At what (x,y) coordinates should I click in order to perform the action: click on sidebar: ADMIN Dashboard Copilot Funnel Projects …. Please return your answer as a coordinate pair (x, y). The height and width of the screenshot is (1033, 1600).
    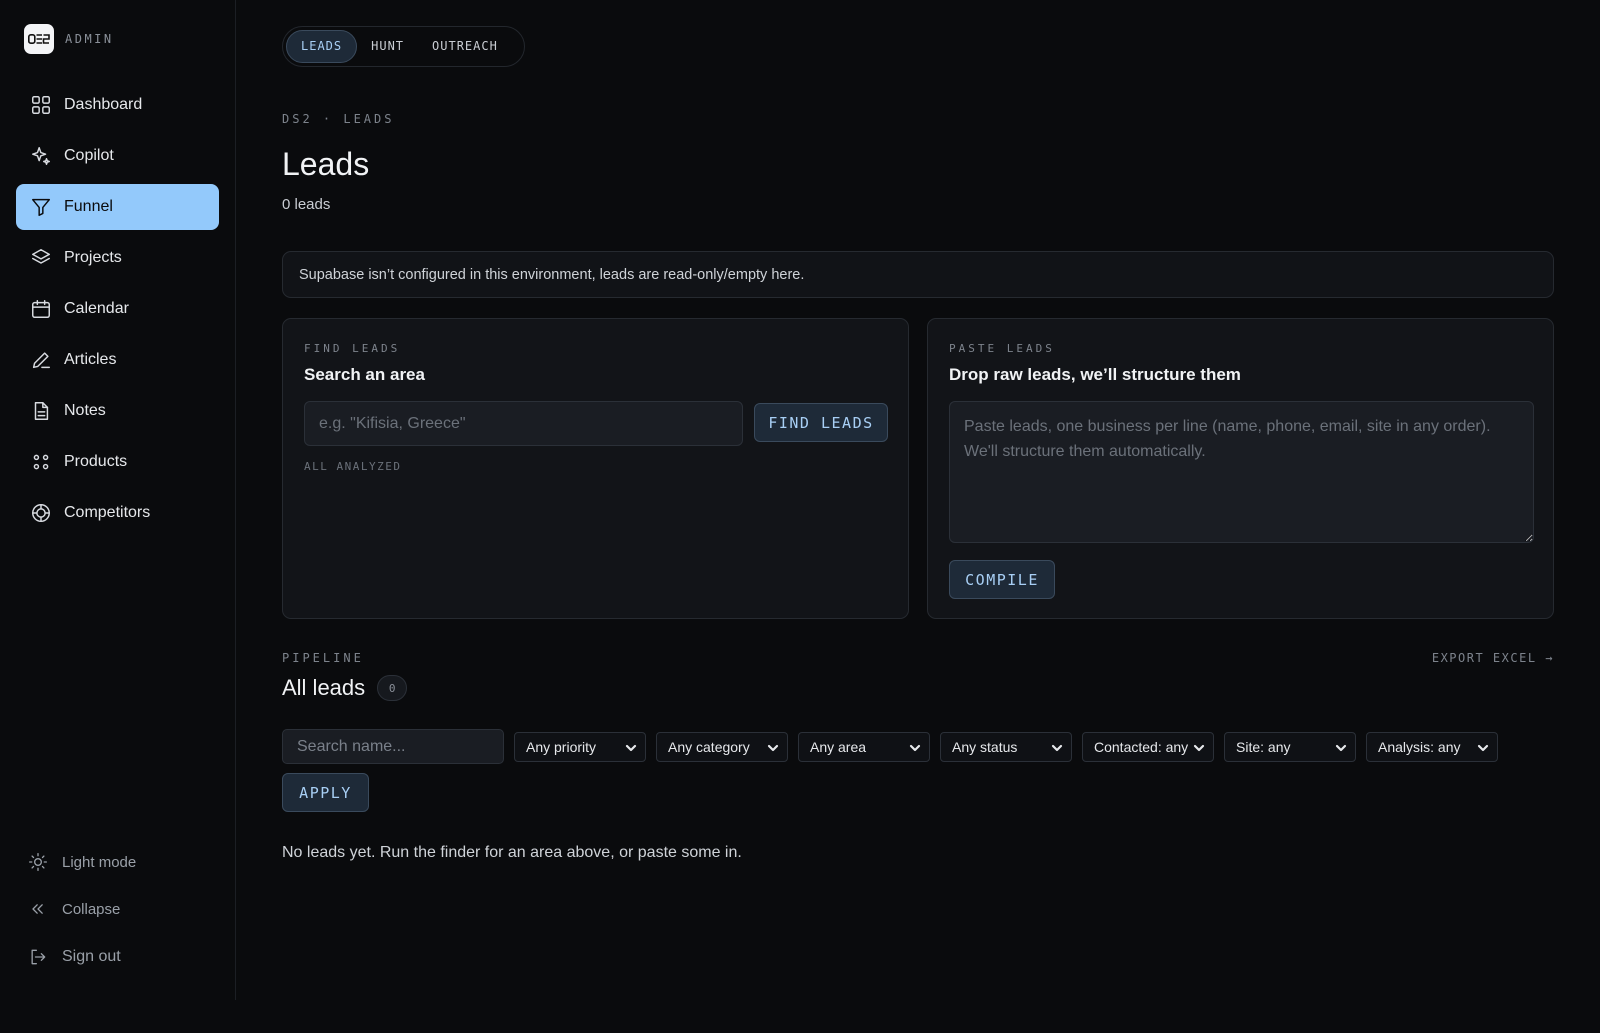
    Looking at the image, I should click on (118, 500).